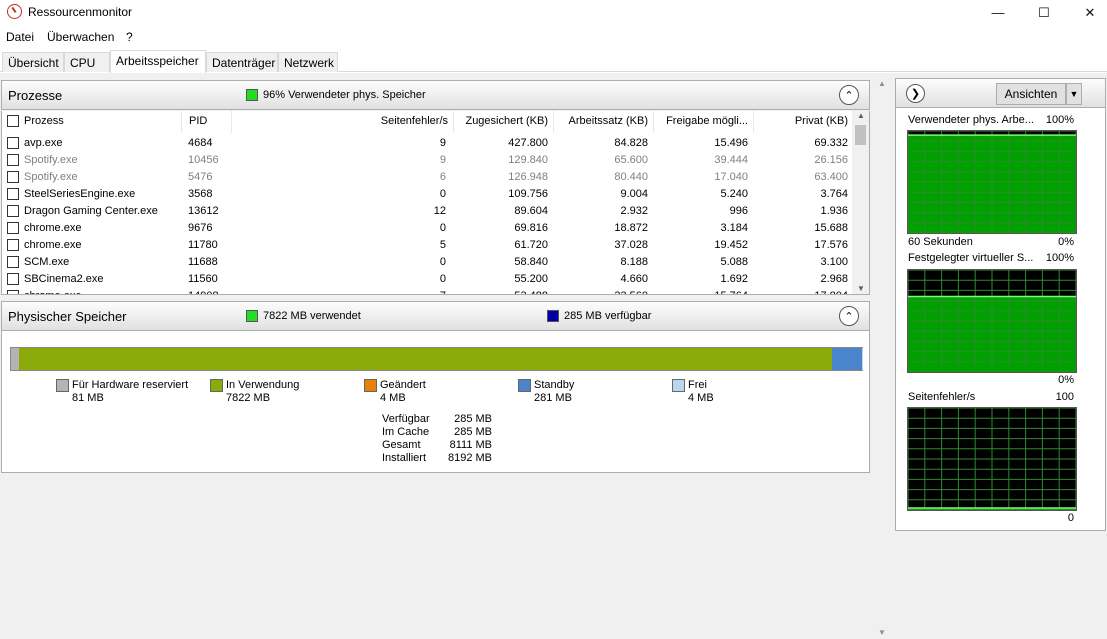 This screenshot has height=639, width=1107. I want to click on cell-pid: 11560, so click(203, 279).